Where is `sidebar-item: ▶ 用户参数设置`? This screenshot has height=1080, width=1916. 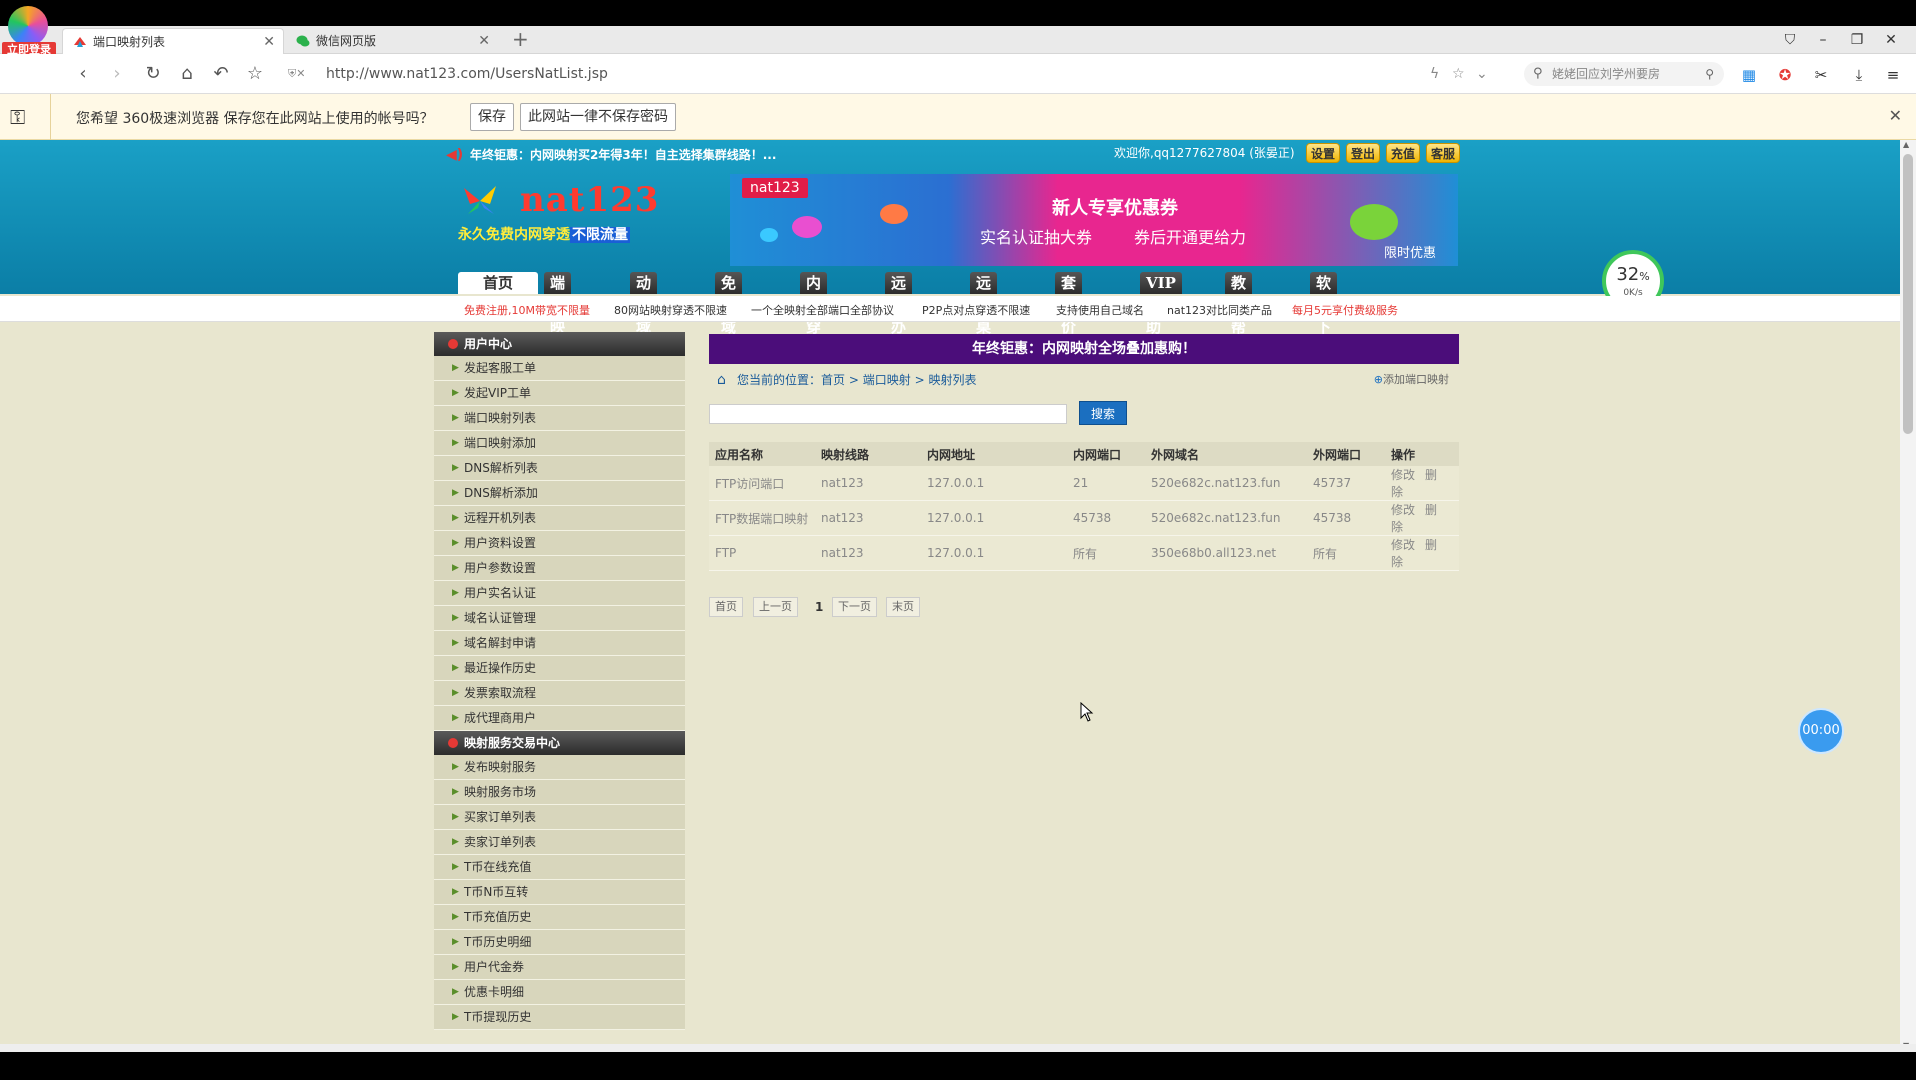
sidebar-item: ▶ 用户参数设置 is located at coordinates (559, 568).